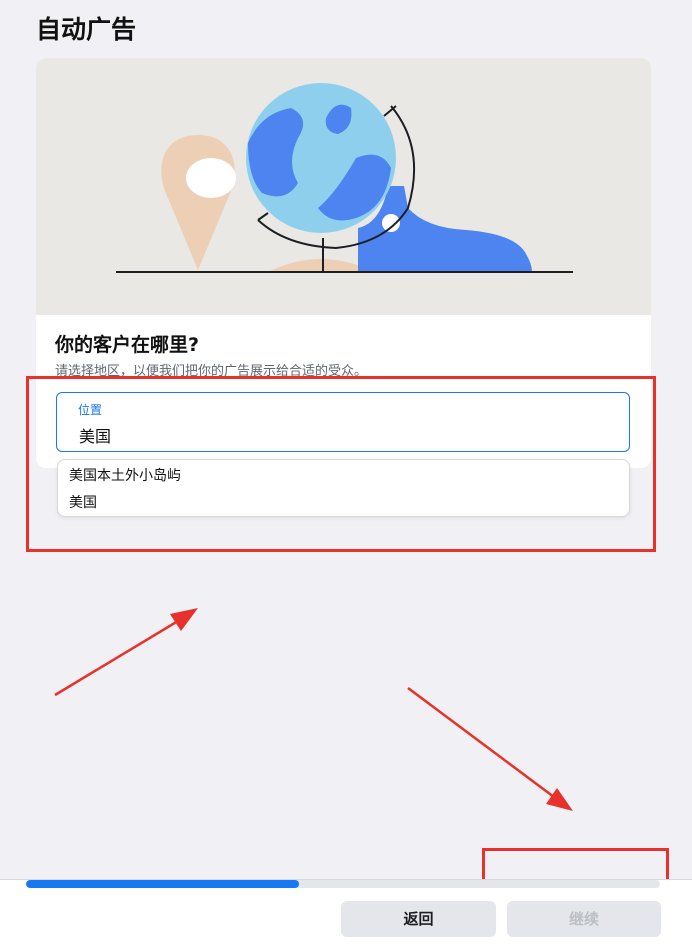  What do you see at coordinates (126, 652) in the screenshot?
I see `annotation-arrow-left` at bounding box center [126, 652].